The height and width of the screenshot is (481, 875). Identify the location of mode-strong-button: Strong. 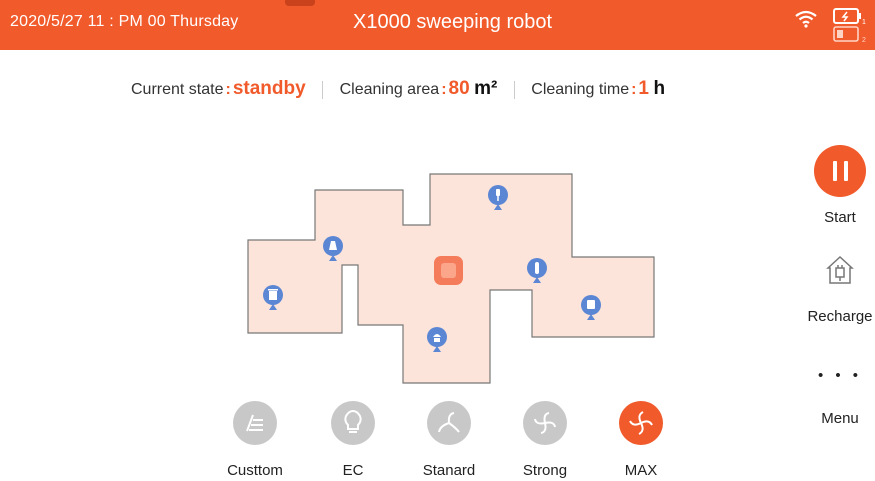
(545, 440).